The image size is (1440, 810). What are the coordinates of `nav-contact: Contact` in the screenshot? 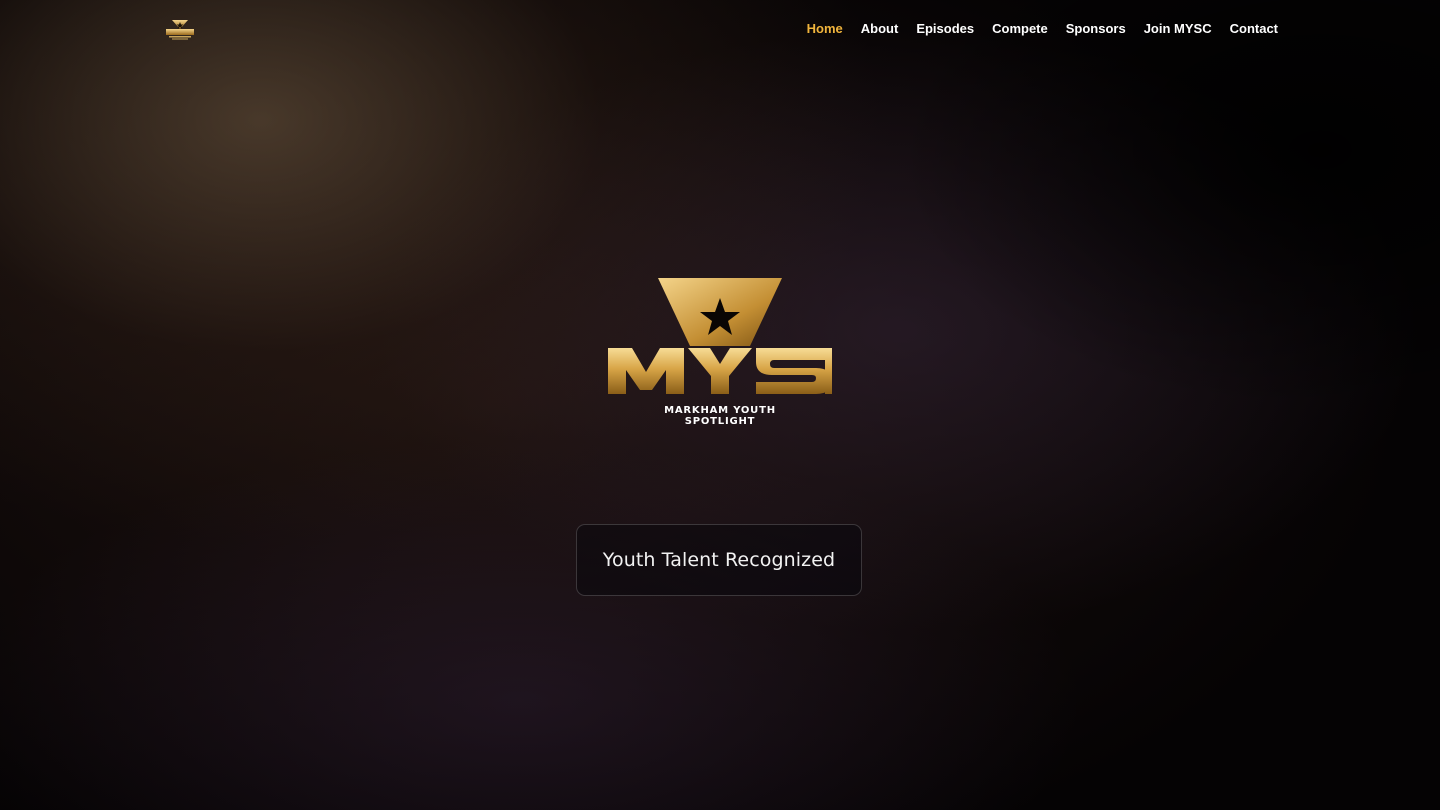 It's located at (1254, 29).